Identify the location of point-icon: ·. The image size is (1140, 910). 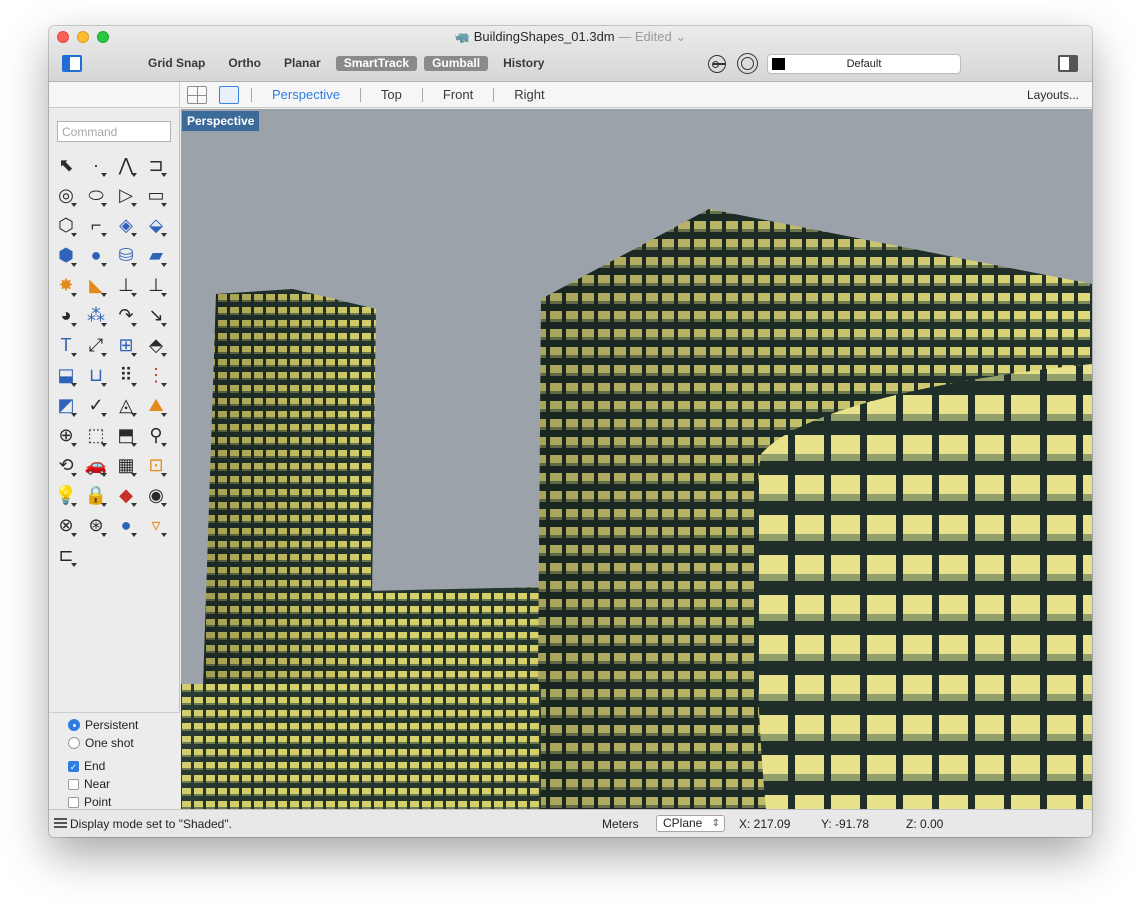
(96, 165).